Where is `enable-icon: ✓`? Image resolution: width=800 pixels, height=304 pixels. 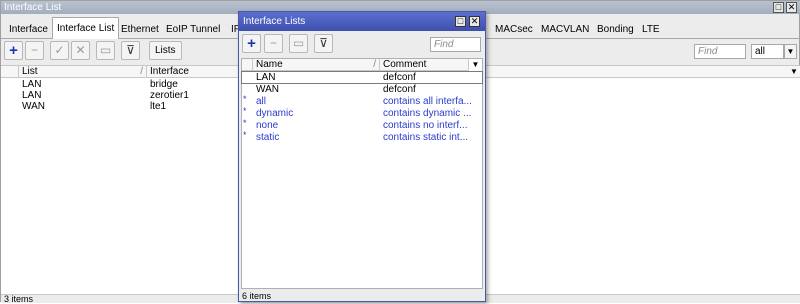
enable-icon: ✓ is located at coordinates (59, 50).